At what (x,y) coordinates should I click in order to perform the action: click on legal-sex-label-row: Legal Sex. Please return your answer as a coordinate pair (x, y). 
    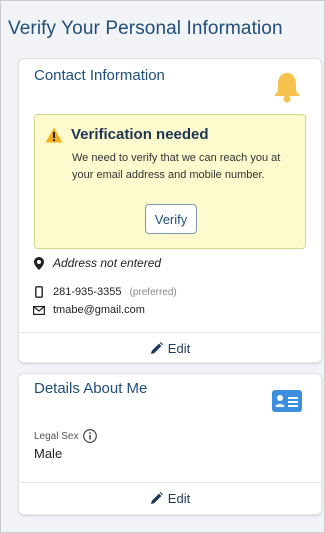
    Looking at the image, I should click on (66, 436).